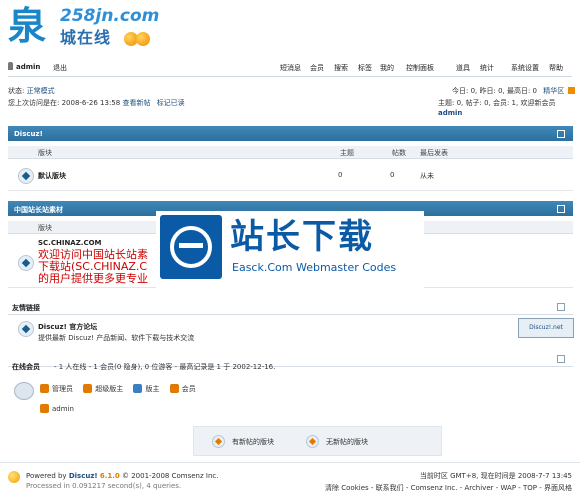  What do you see at coordinates (317, 68) in the screenshot?
I see `nav-members: 会员` at bounding box center [317, 68].